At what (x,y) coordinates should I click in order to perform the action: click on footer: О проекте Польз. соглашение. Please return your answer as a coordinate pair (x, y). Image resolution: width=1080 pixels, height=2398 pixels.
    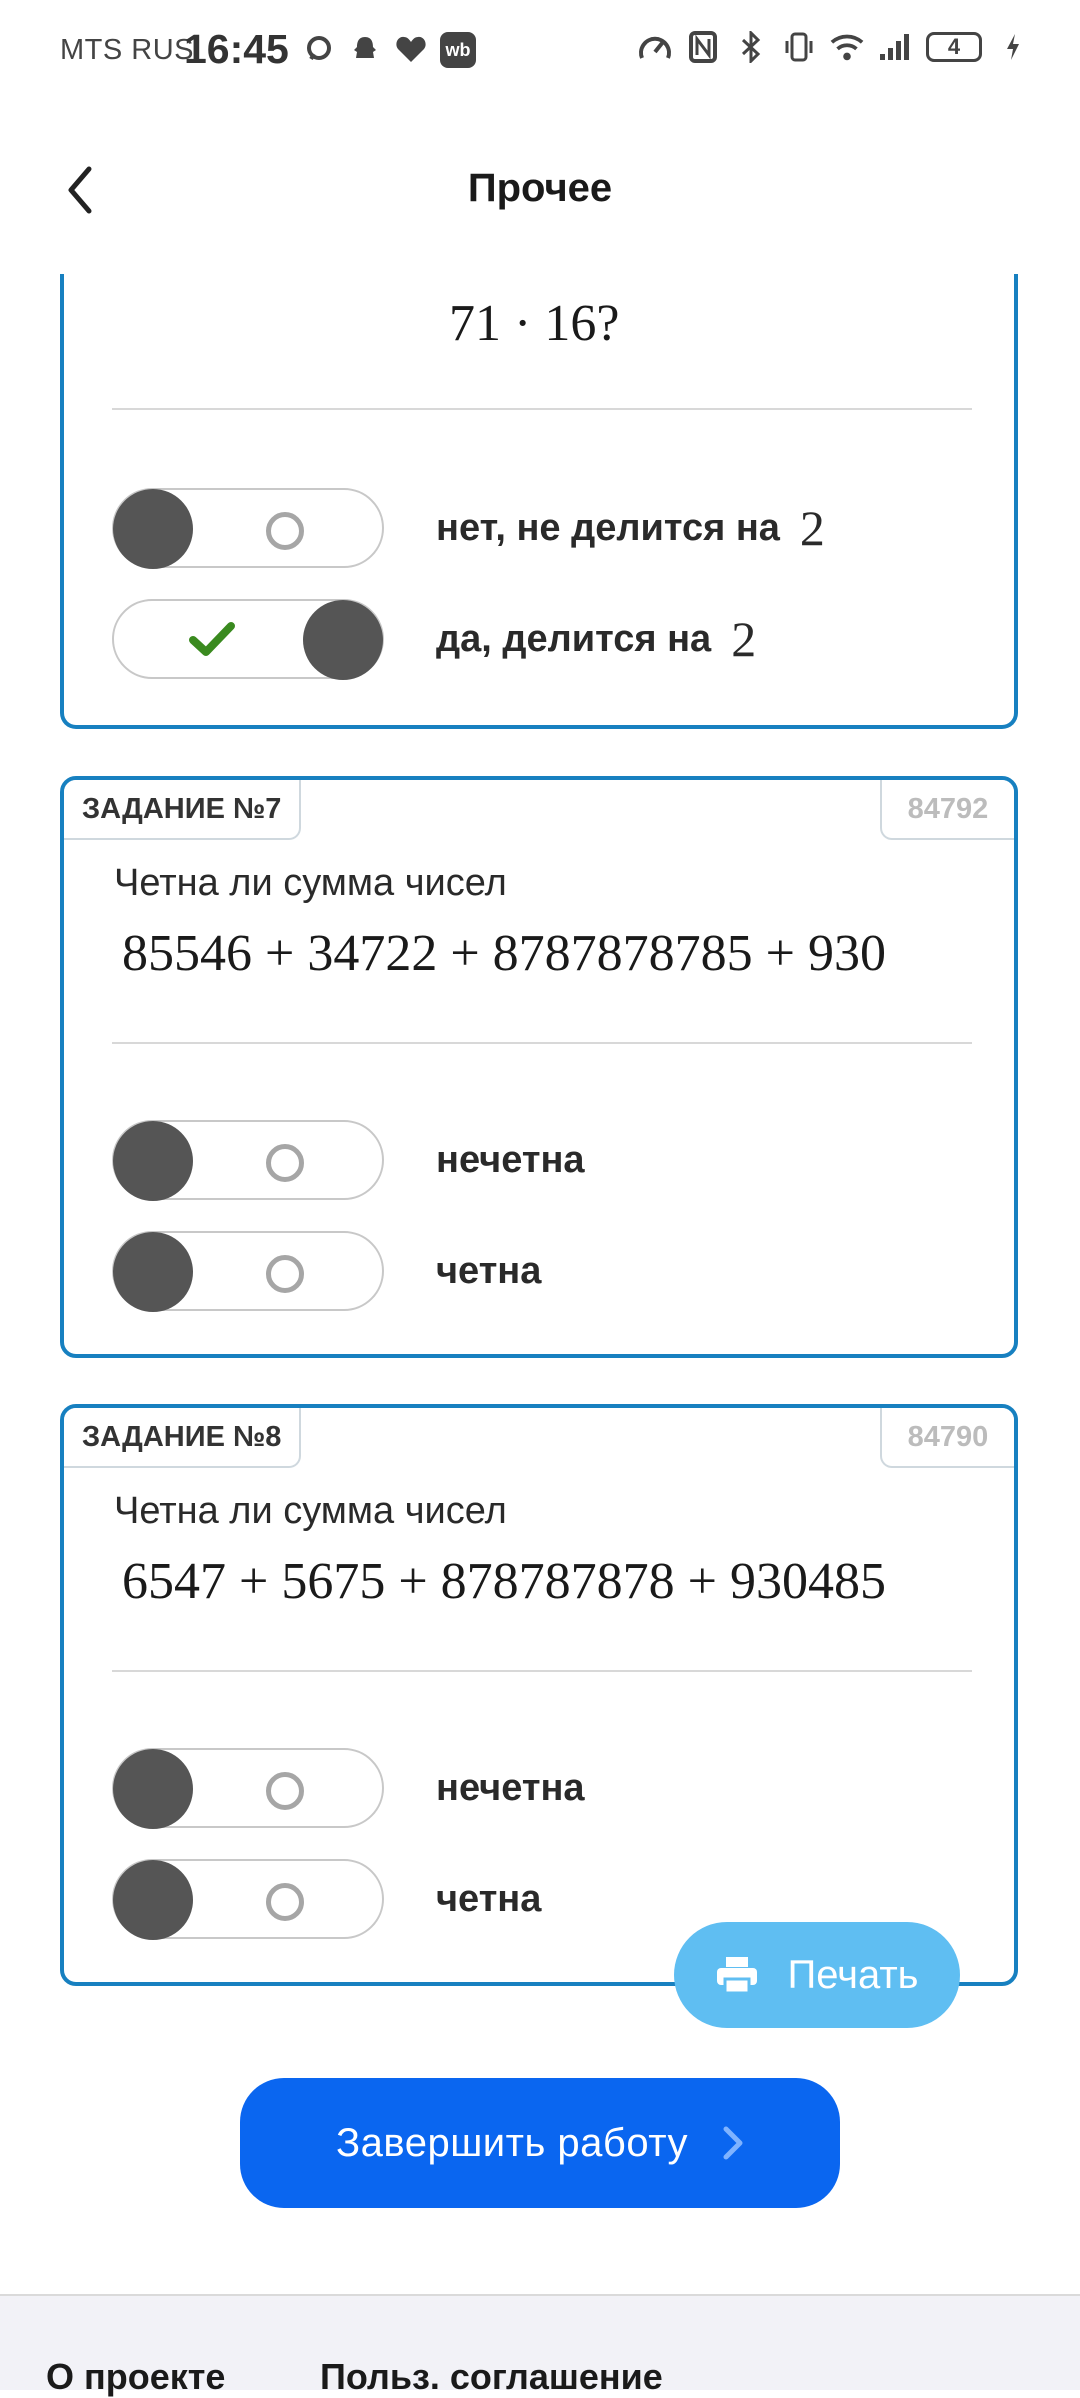
    Looking at the image, I should click on (540, 2345).